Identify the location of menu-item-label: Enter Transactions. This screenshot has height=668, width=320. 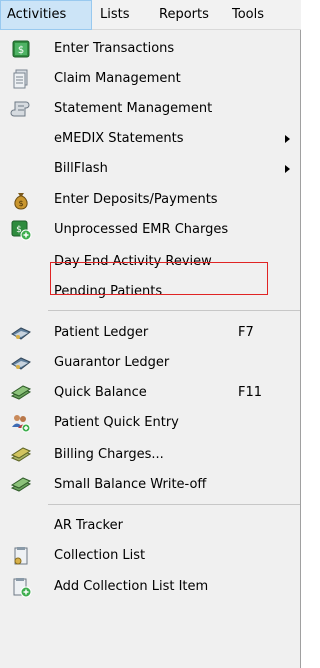
(114, 48).